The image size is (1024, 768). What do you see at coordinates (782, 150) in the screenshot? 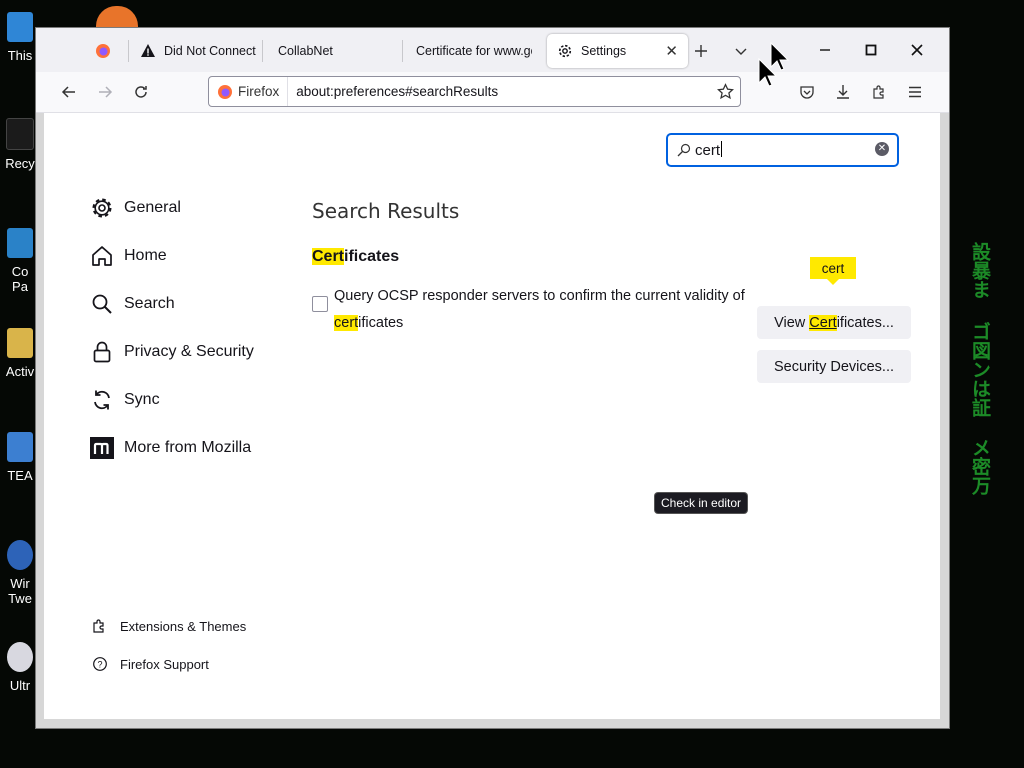
I see `preferences-search-input: cert ✕` at bounding box center [782, 150].